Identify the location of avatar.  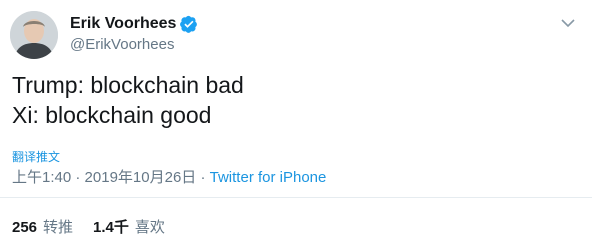
(34, 35).